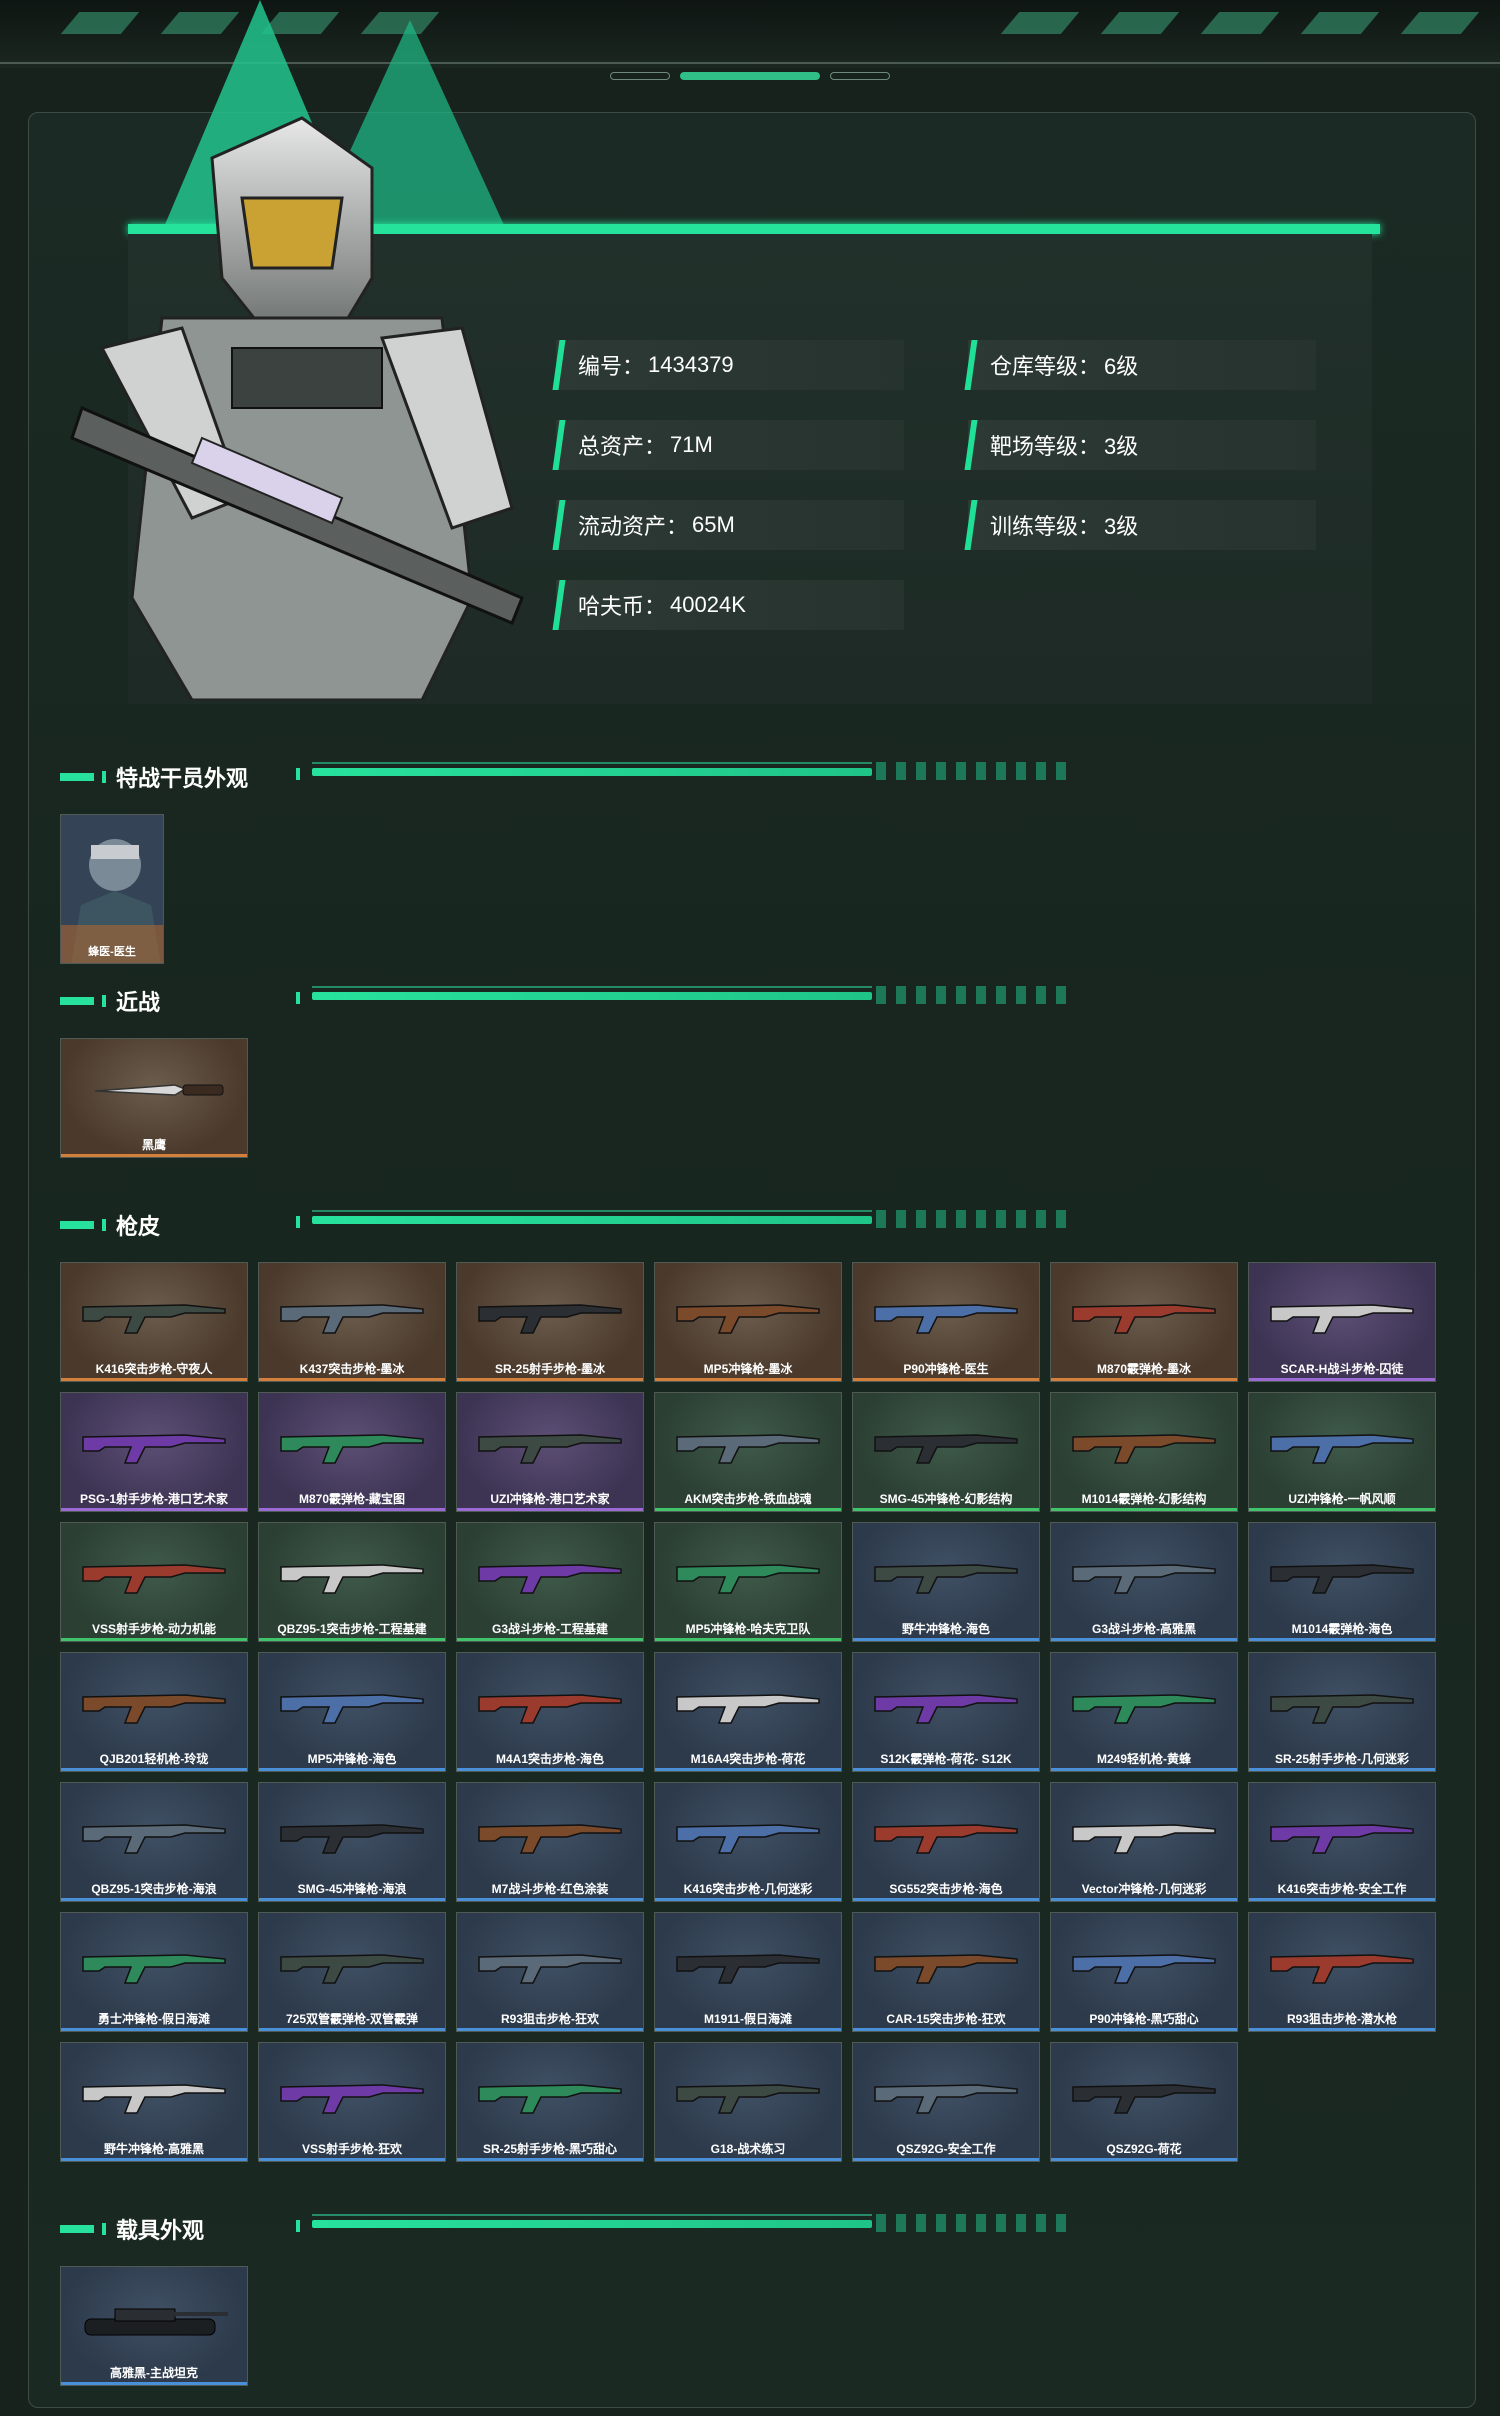 This screenshot has width=1500, height=2416. I want to click on gun-skin-card: SR-25射手步枪-几何迷彩, so click(1342, 1712).